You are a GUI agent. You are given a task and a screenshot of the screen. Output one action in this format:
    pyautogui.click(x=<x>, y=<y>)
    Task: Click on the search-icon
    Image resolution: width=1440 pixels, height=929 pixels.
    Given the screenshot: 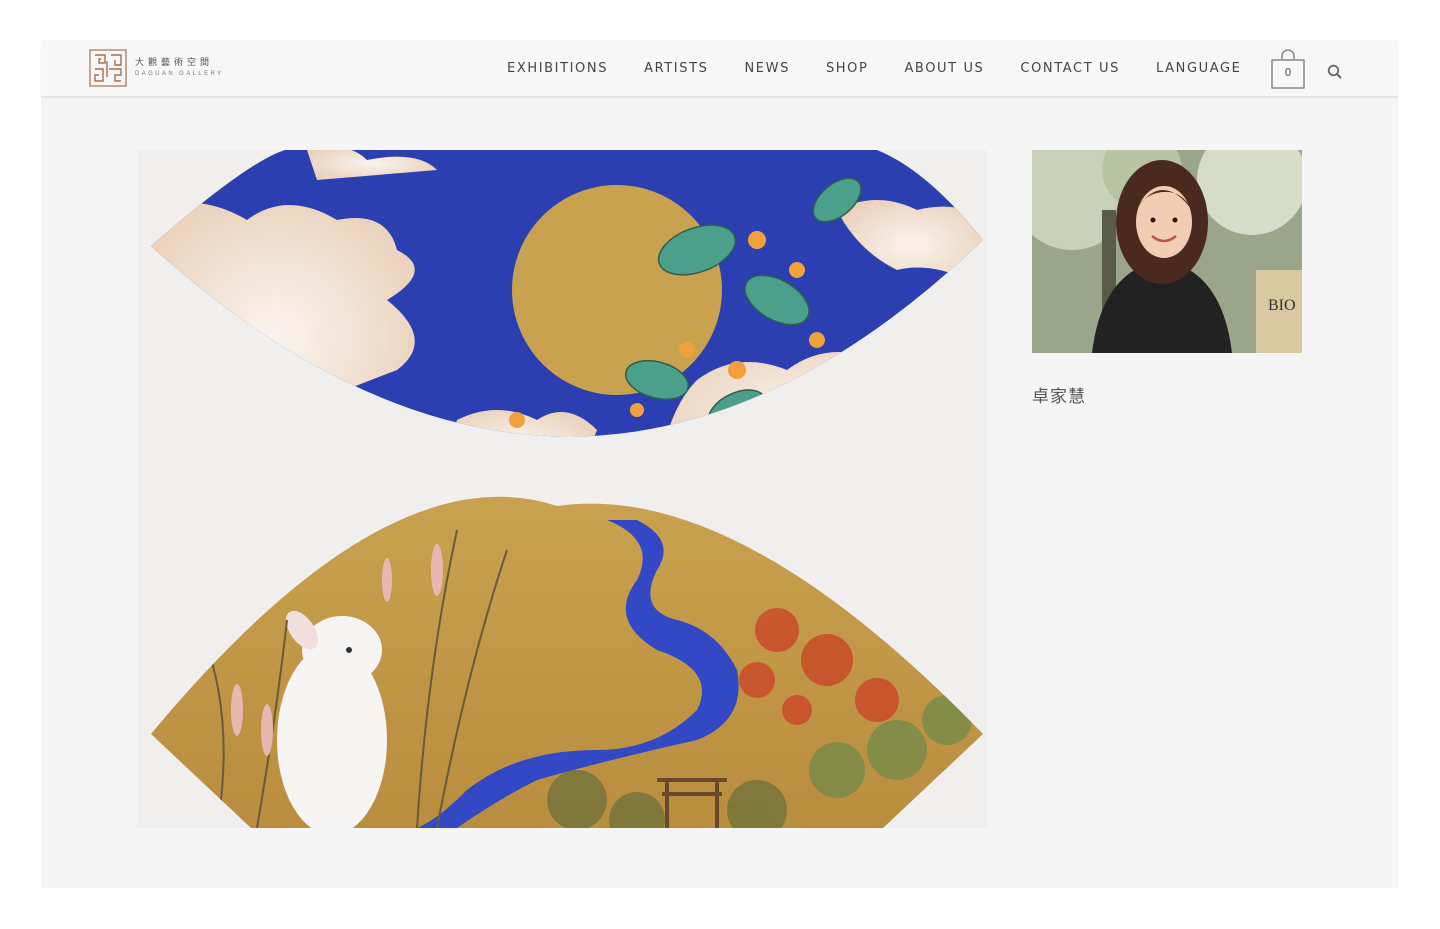 What is the action you would take?
    pyautogui.click(x=1334, y=71)
    